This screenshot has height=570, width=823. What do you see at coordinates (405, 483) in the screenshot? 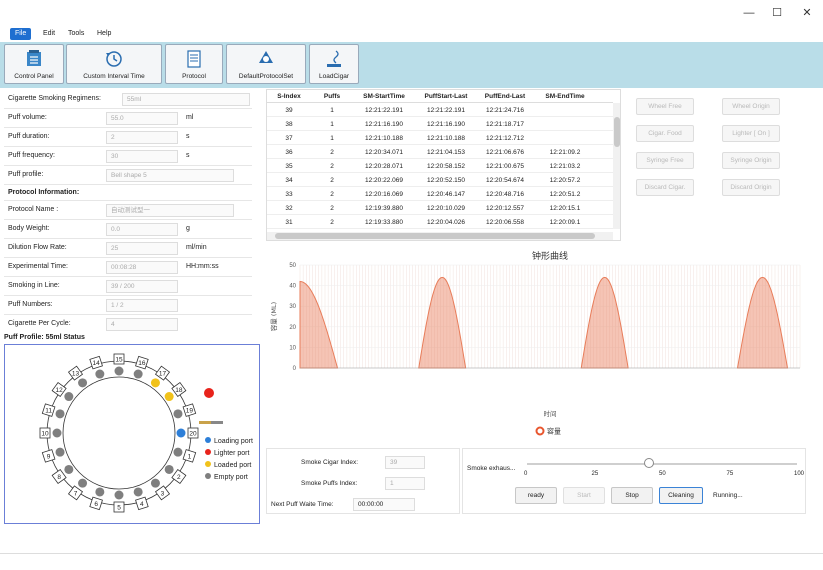
I see `smoke-puffs-index-field: 1` at bounding box center [405, 483].